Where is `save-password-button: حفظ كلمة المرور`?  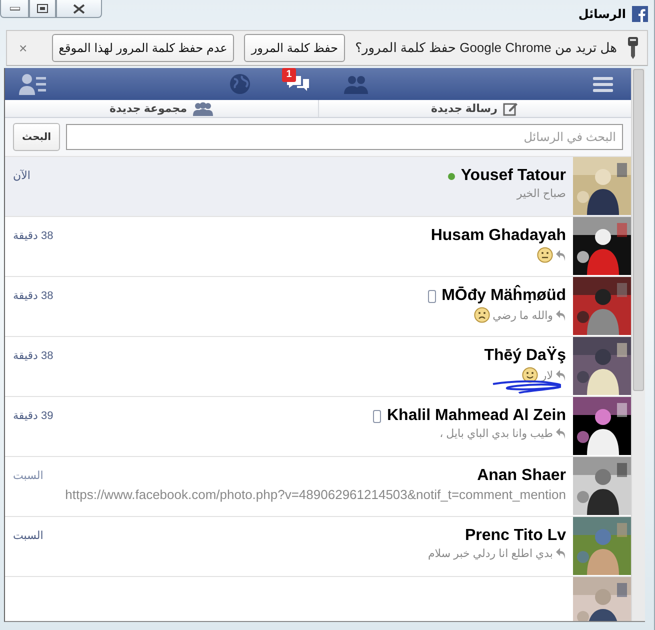 save-password-button: حفظ كلمة المرور is located at coordinates (295, 48).